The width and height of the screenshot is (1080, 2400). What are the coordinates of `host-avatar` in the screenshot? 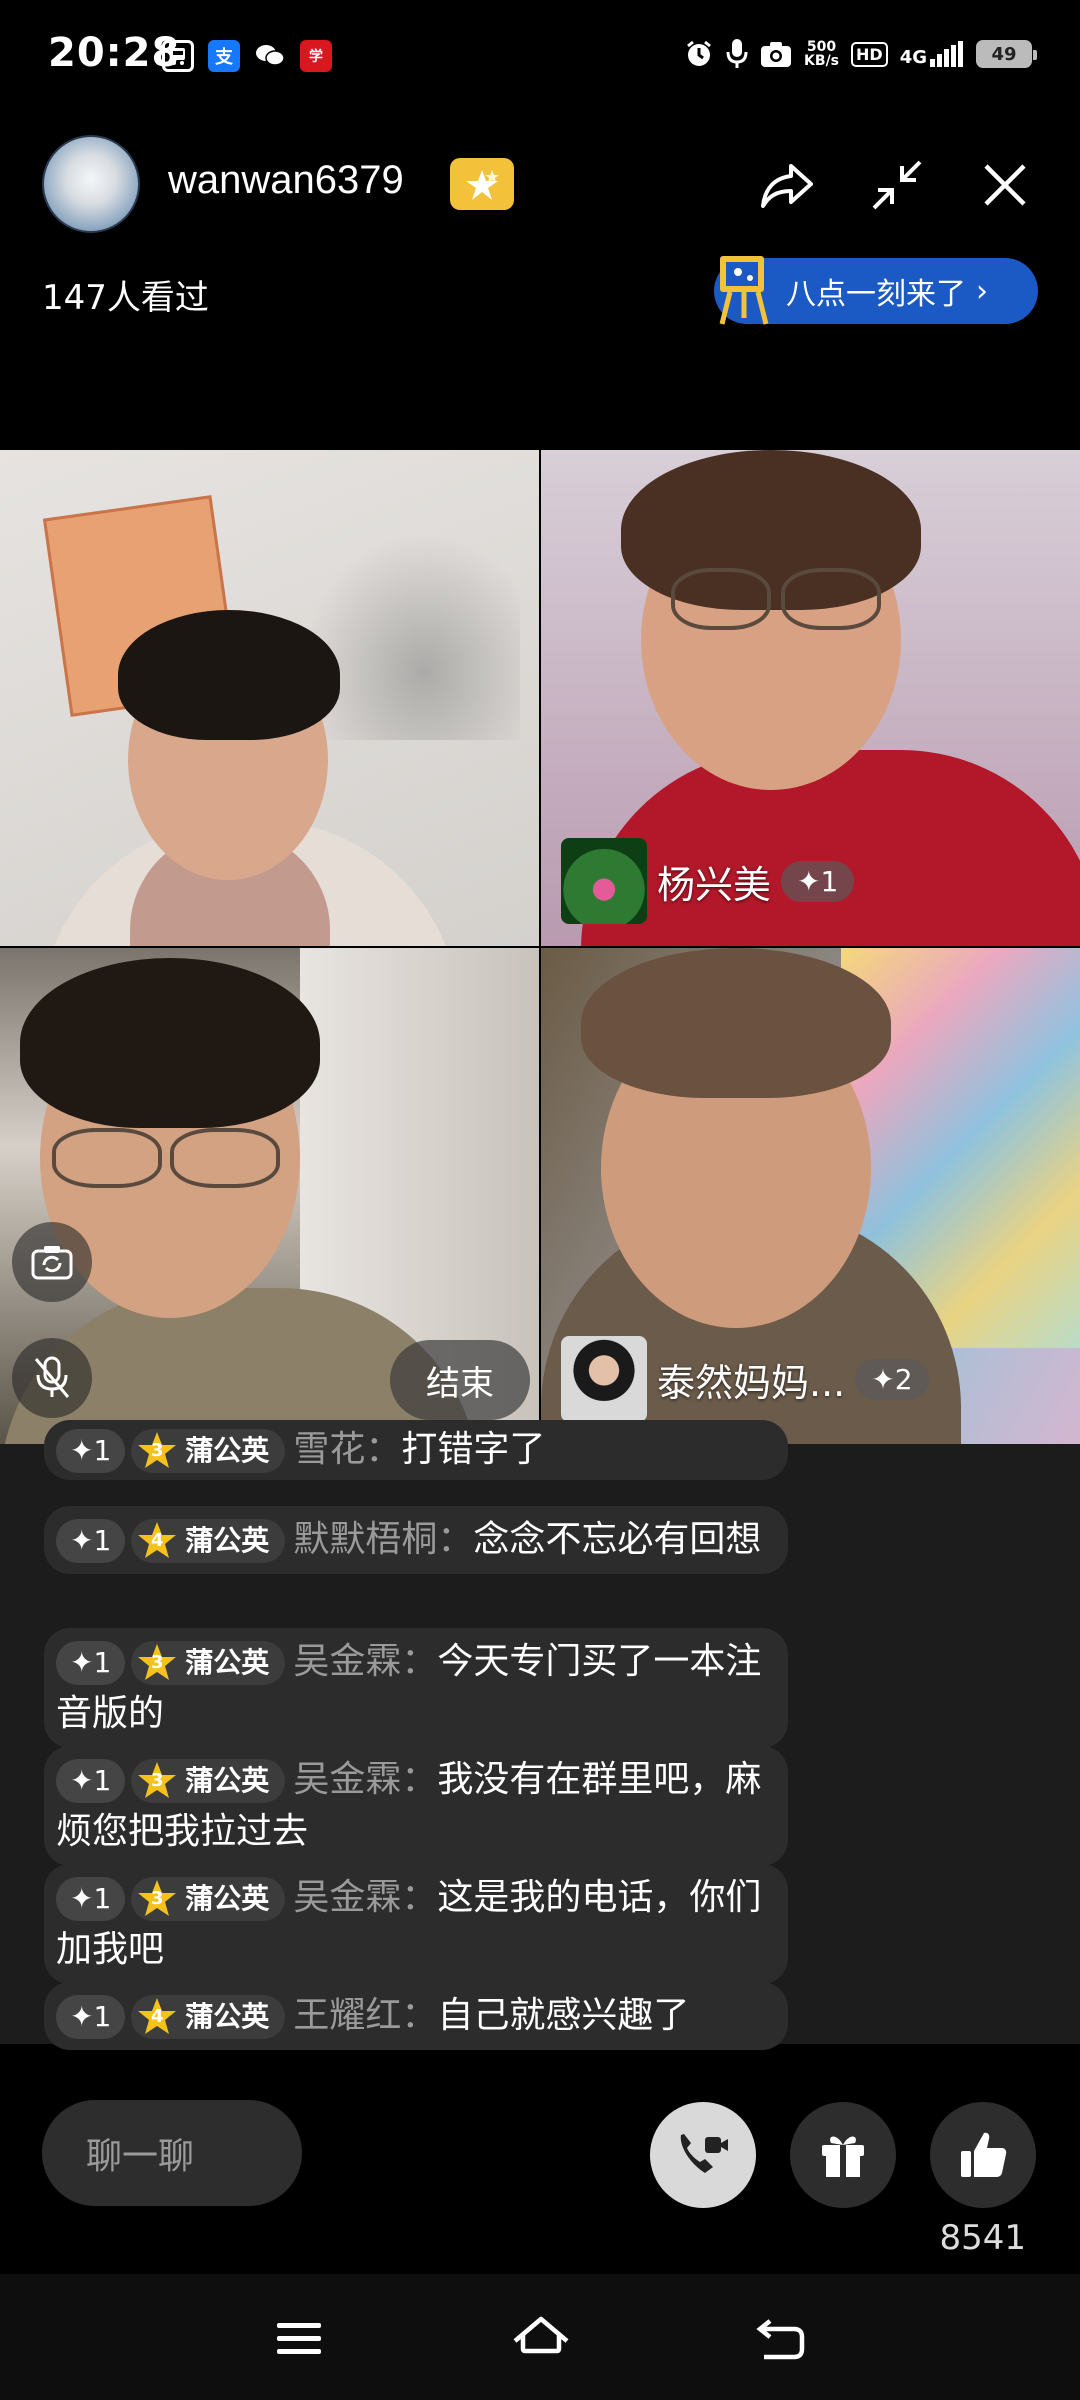 It's located at (91, 184).